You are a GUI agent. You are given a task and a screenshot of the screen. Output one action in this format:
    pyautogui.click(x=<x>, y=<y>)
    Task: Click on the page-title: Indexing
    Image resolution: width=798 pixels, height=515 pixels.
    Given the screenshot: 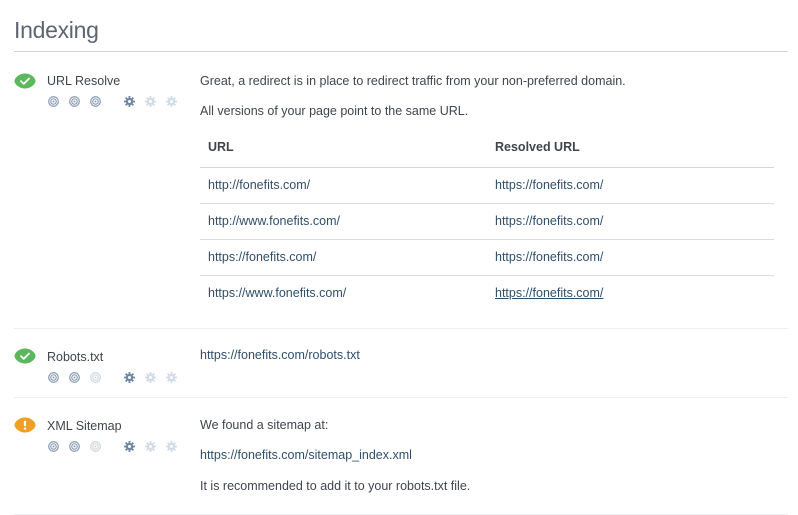 What is the action you would take?
    pyautogui.click(x=56, y=30)
    